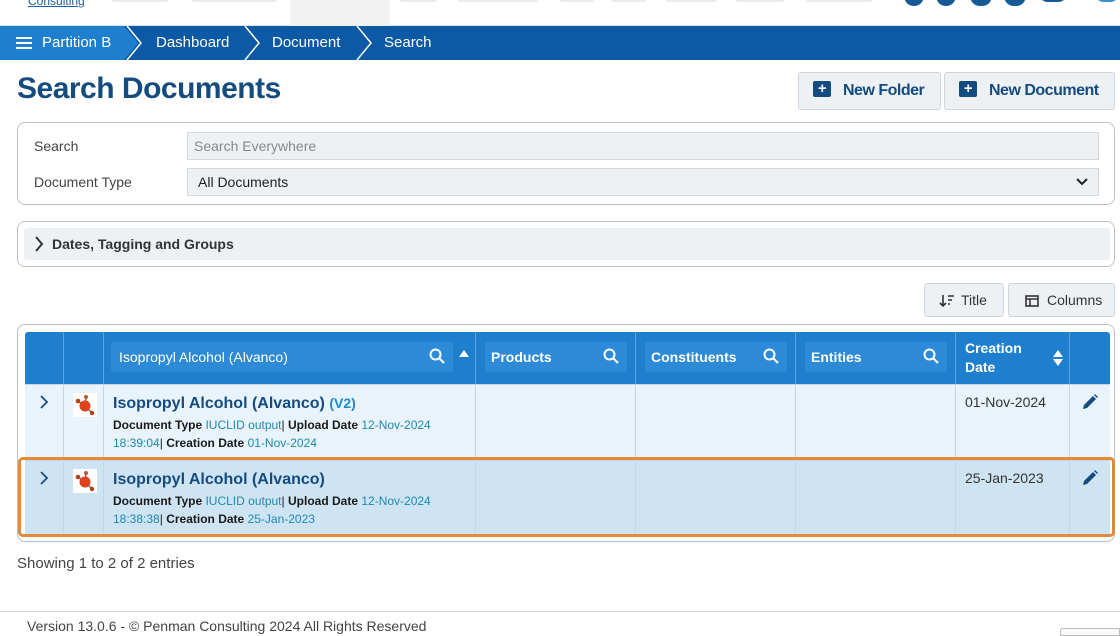 The height and width of the screenshot is (636, 1120). Describe the element at coordinates (1029, 91) in the screenshot. I see `new-document-button: + New Document` at that location.